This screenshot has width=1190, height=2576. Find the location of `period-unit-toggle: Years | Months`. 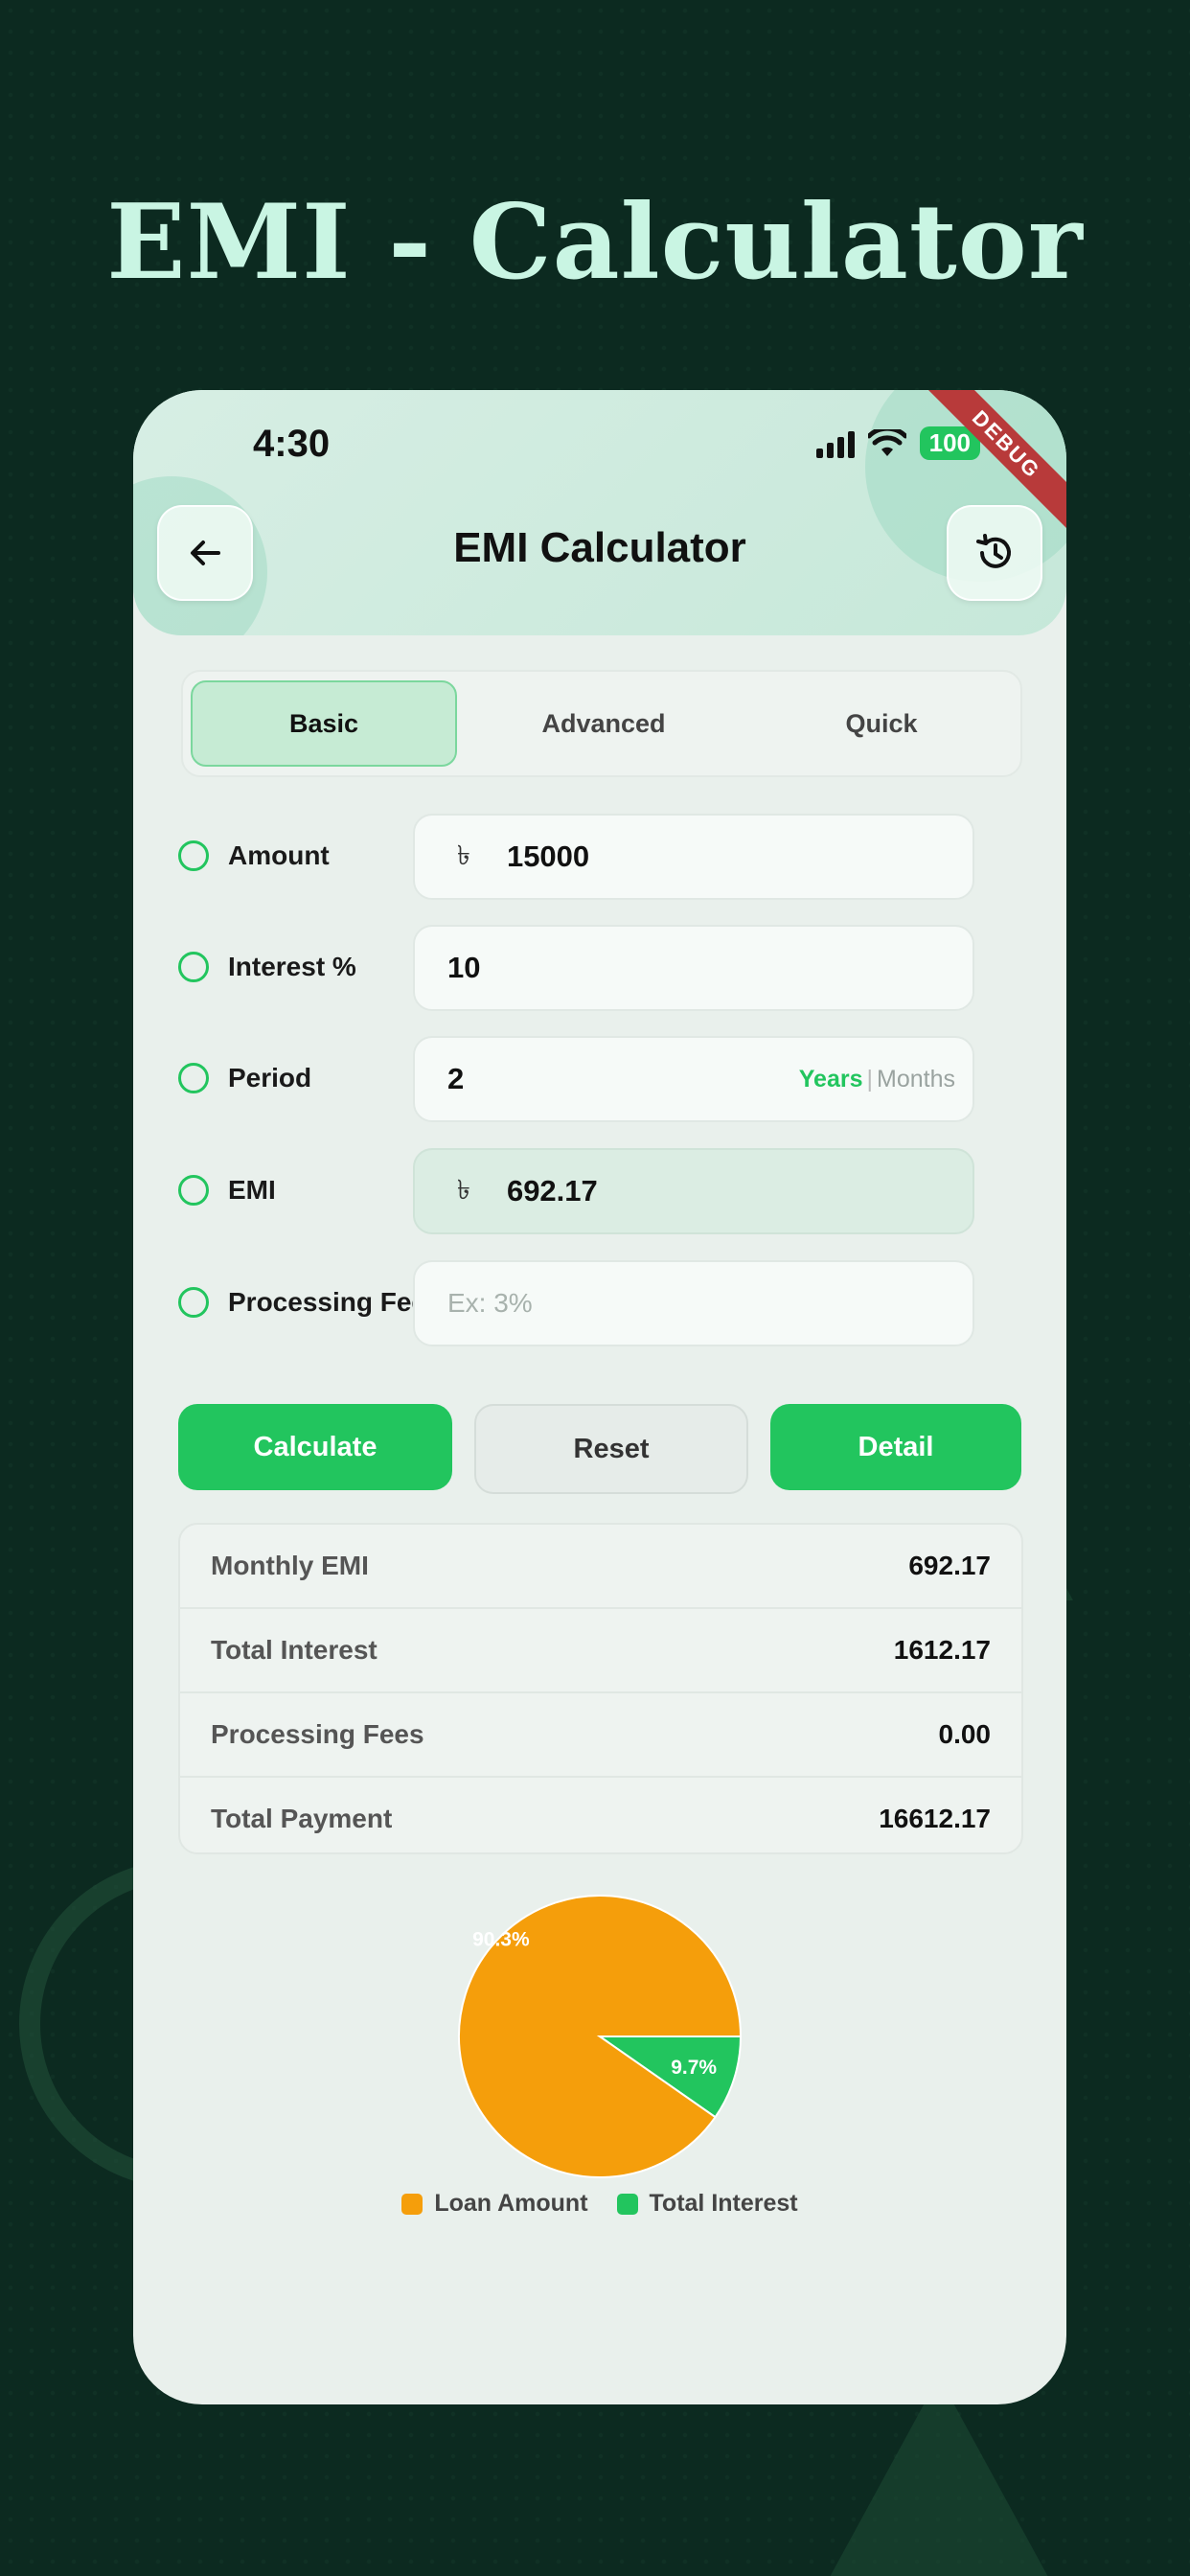

period-unit-toggle: Years | Months is located at coordinates (877, 1079).